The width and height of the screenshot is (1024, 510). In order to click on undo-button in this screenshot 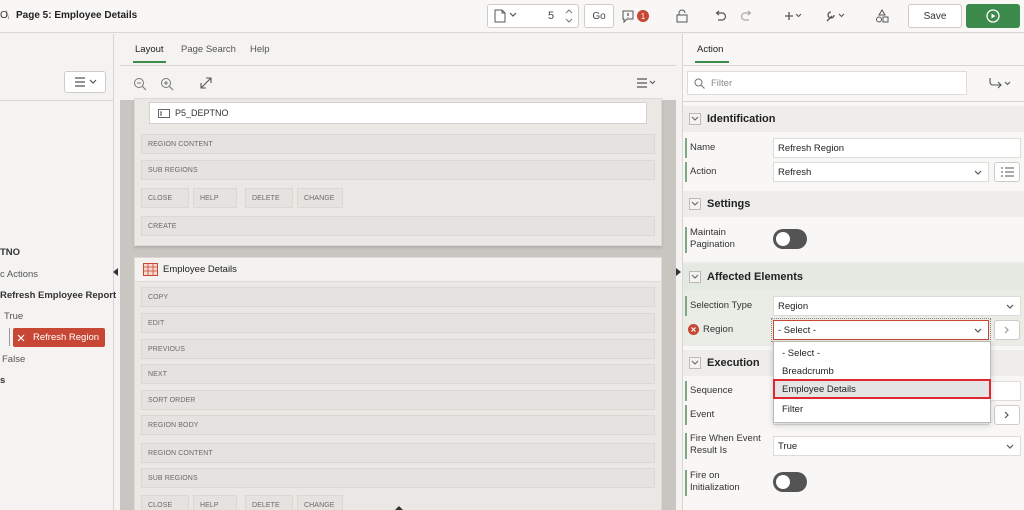, I will do `click(720, 16)`.